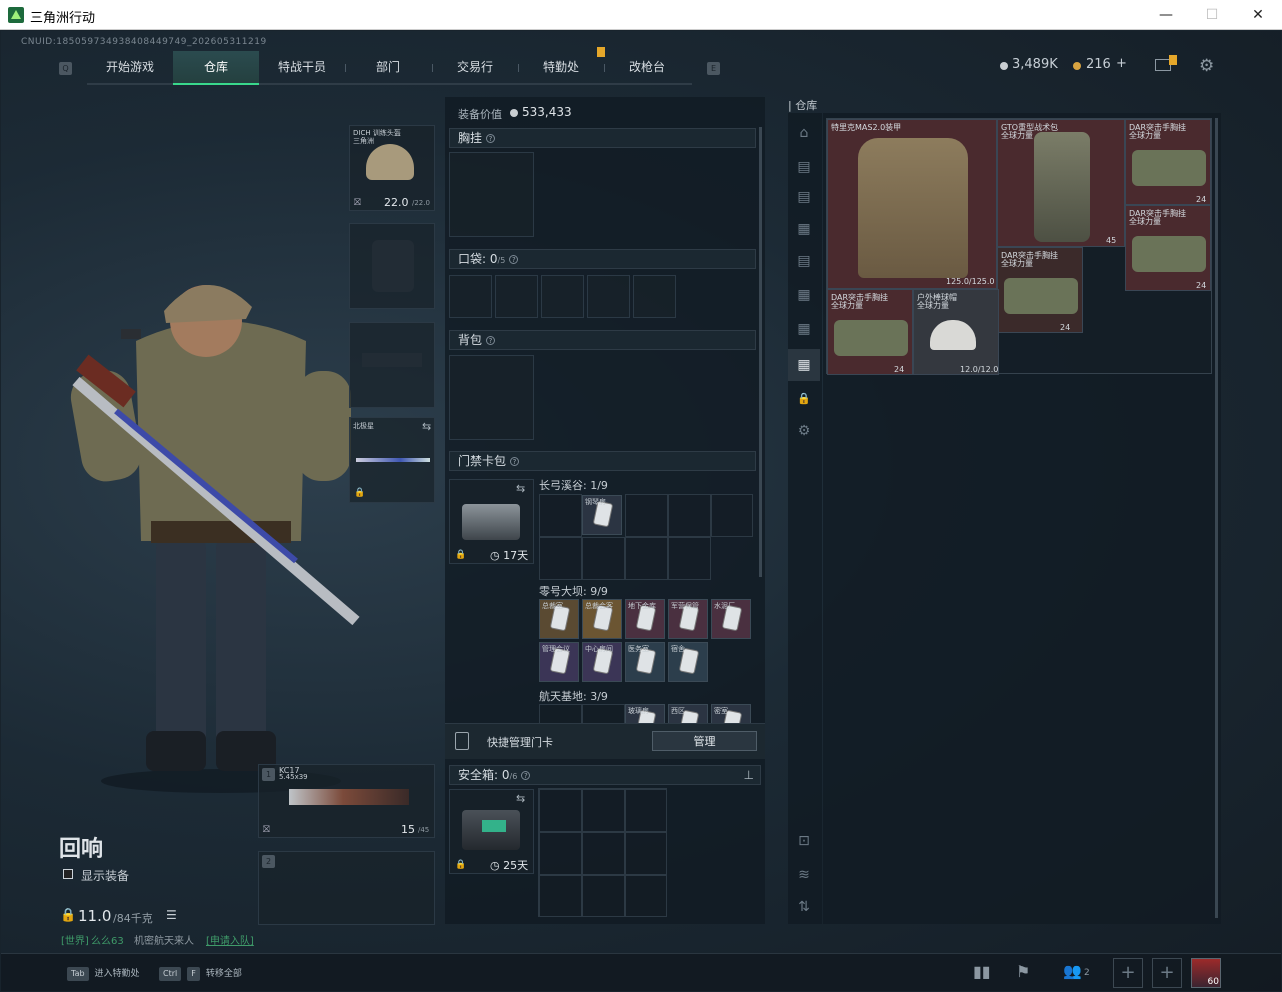 The height and width of the screenshot is (992, 1282). I want to click on armor-slot, so click(392, 266).